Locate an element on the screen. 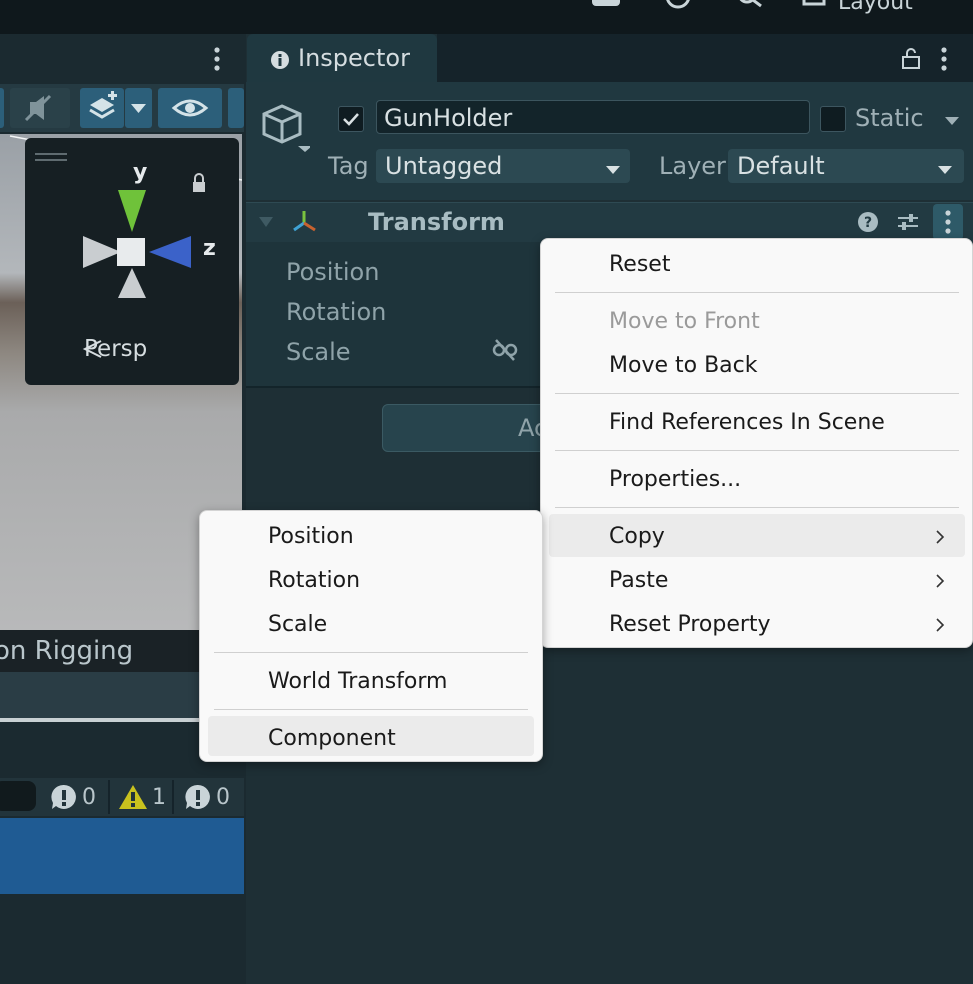  projection-label: Persp is located at coordinates (115, 349).